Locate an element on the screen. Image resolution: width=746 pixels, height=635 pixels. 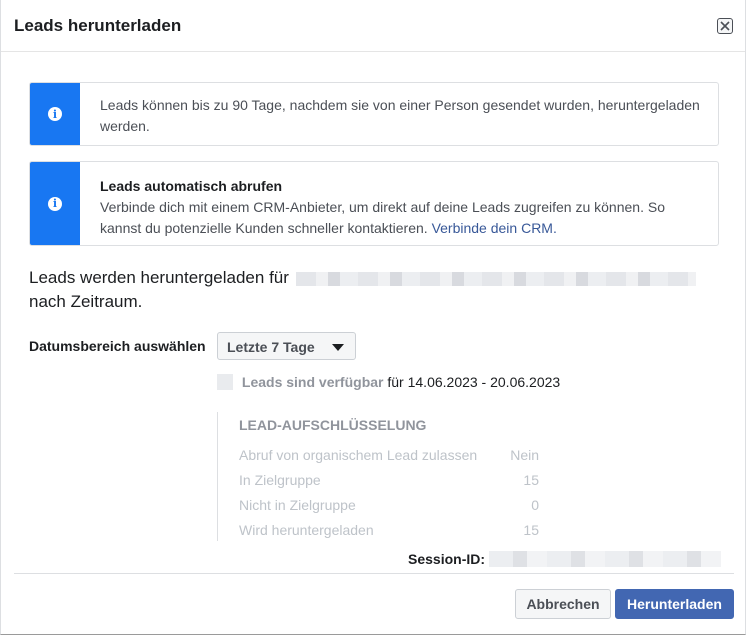
date-range-label: Datumsbereich auswählen is located at coordinates (117, 346).